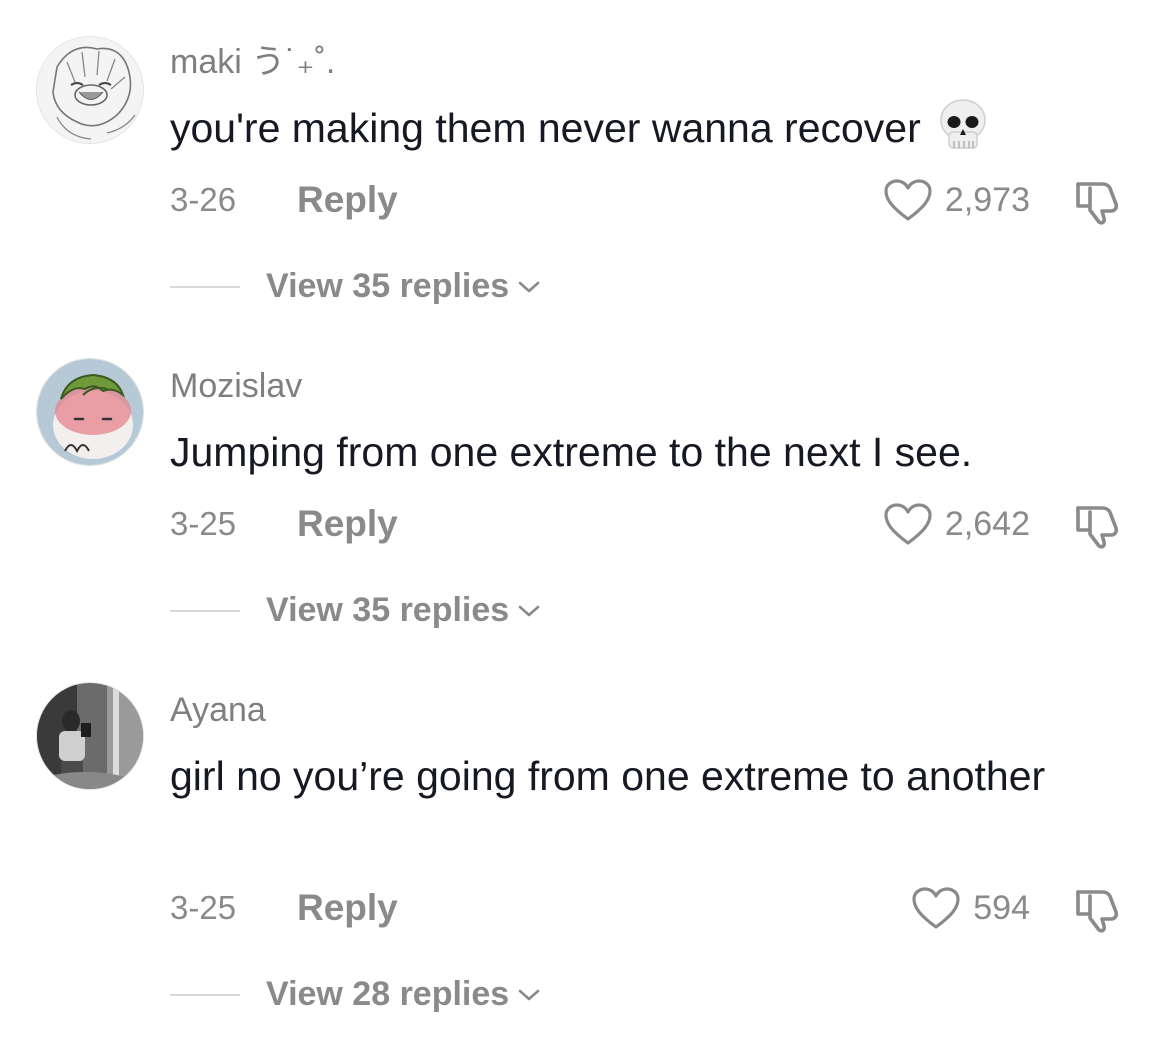 The image size is (1170, 1052). I want to click on comment-text-content: you're making them never wanna recover, so click(545, 128).